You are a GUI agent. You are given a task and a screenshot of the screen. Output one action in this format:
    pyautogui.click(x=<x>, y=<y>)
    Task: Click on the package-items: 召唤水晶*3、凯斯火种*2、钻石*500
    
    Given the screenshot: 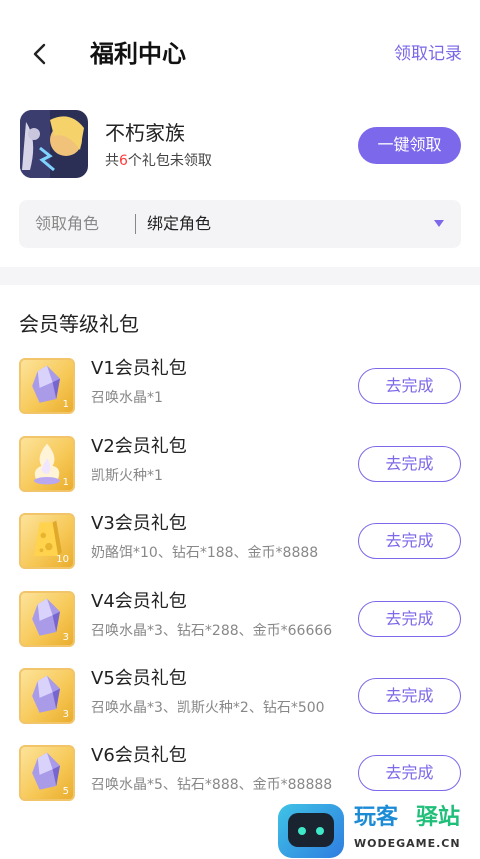 What is the action you would take?
    pyautogui.click(x=208, y=708)
    